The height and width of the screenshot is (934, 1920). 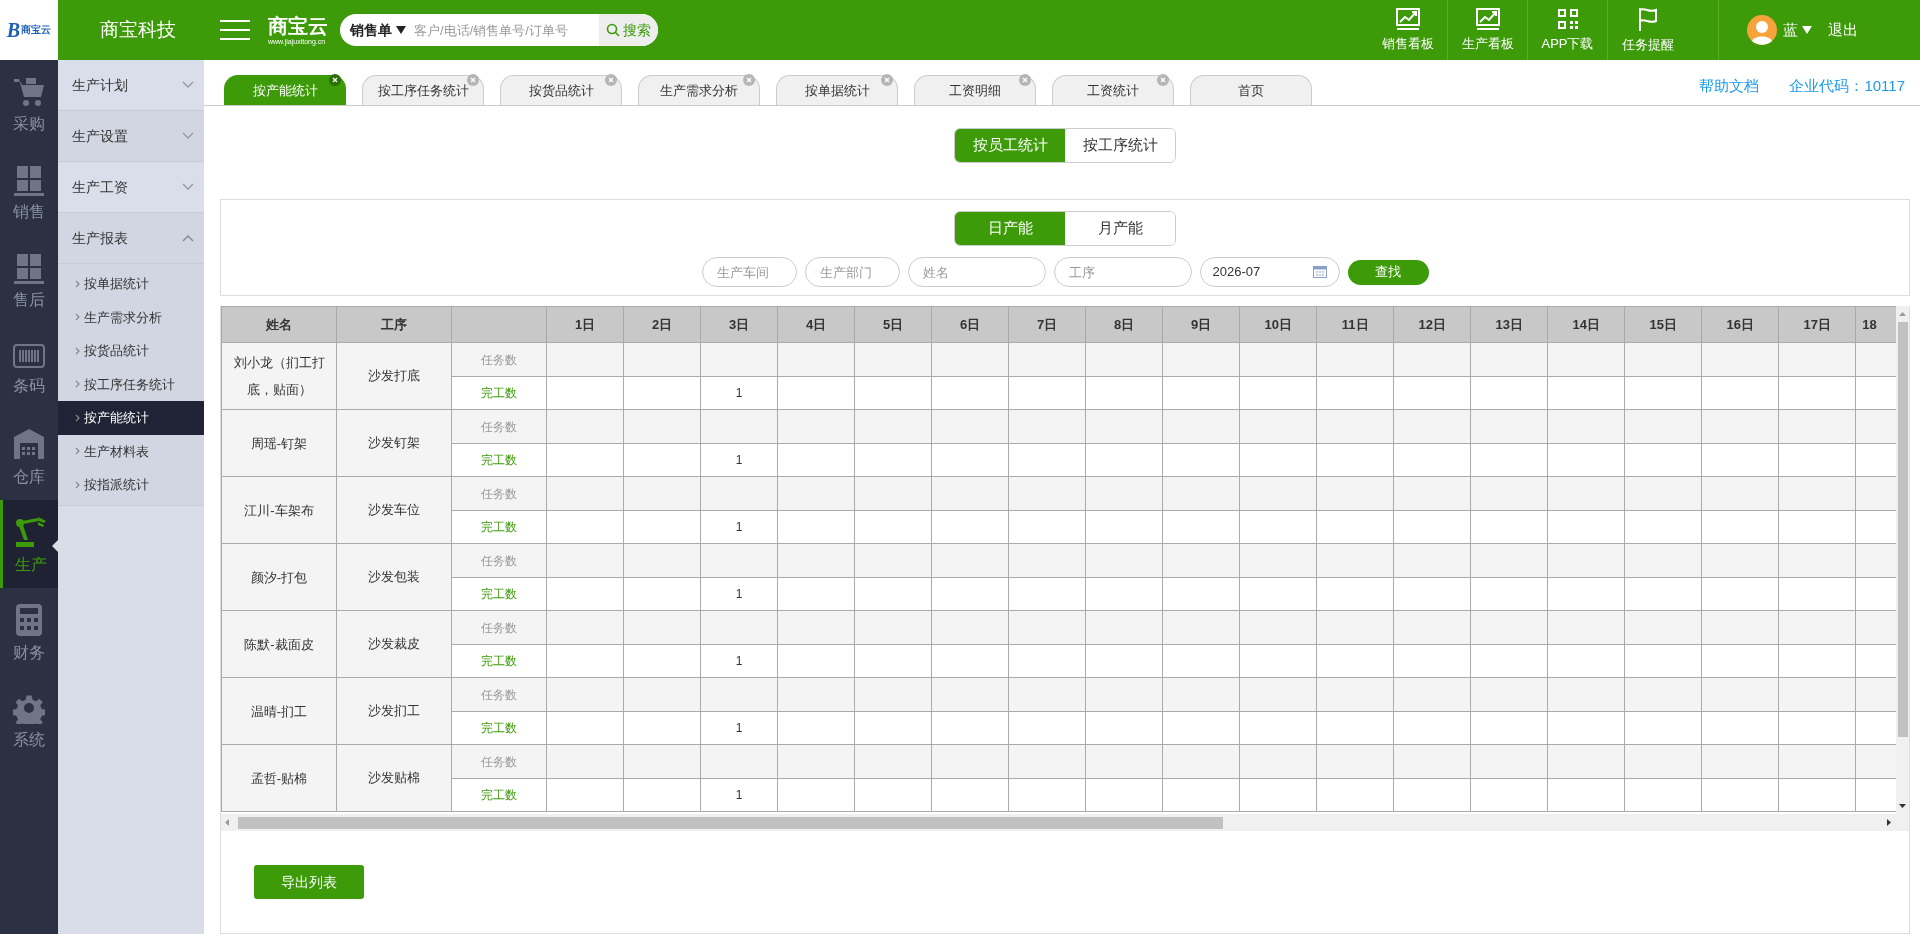 I want to click on column-header: 3日, so click(x=739, y=324).